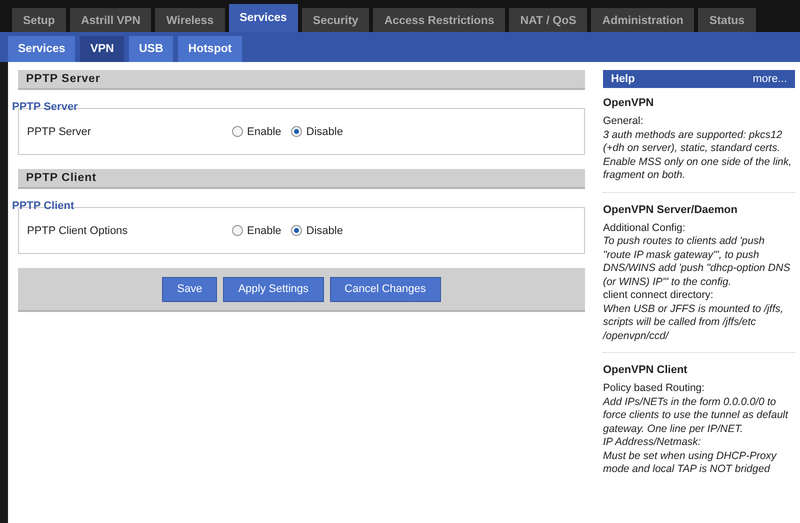 The image size is (800, 523). Describe the element at coordinates (301, 80) in the screenshot. I see `section-header: PPTP Server` at that location.